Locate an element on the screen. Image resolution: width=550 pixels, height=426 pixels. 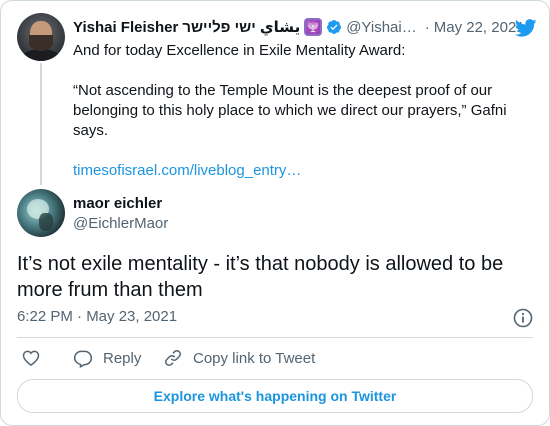
avatar-beard-shape is located at coordinates (41, 43).